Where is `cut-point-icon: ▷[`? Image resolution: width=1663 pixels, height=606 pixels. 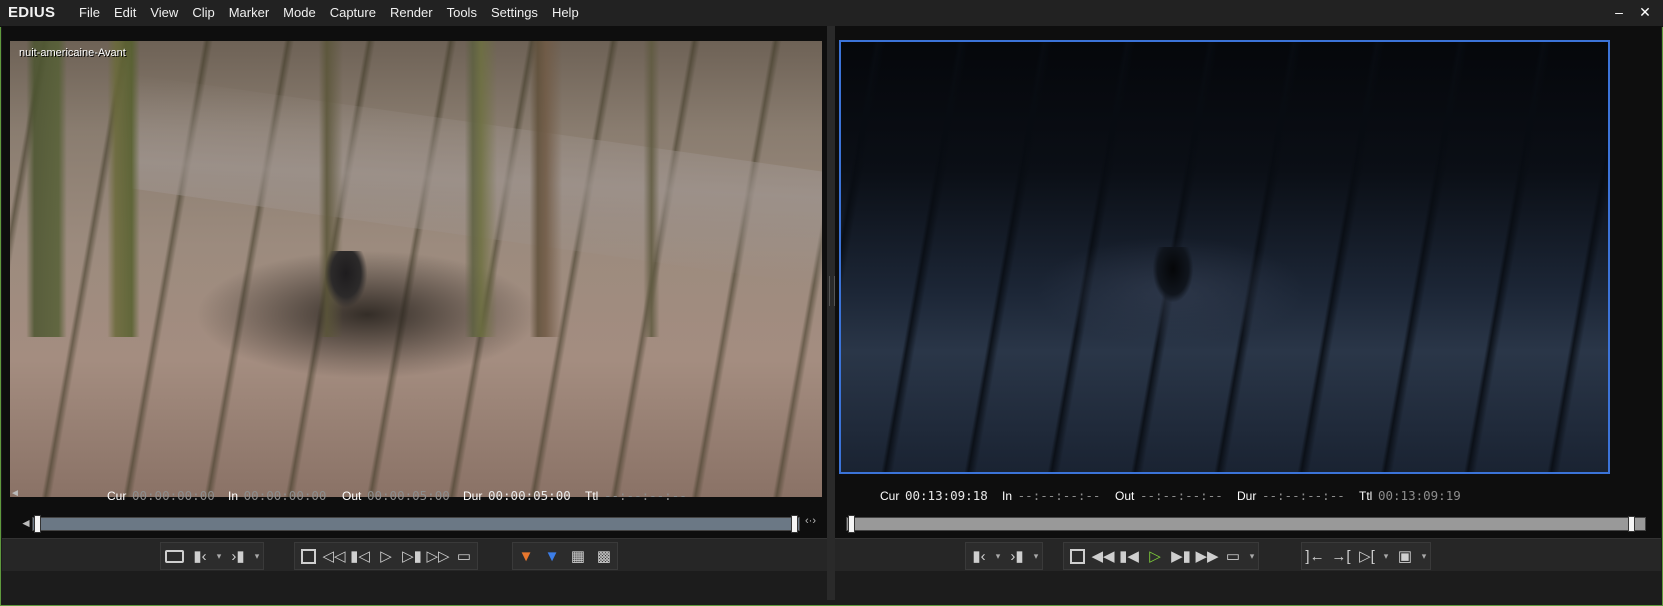
cut-point-icon: ▷[ is located at coordinates (1367, 556).